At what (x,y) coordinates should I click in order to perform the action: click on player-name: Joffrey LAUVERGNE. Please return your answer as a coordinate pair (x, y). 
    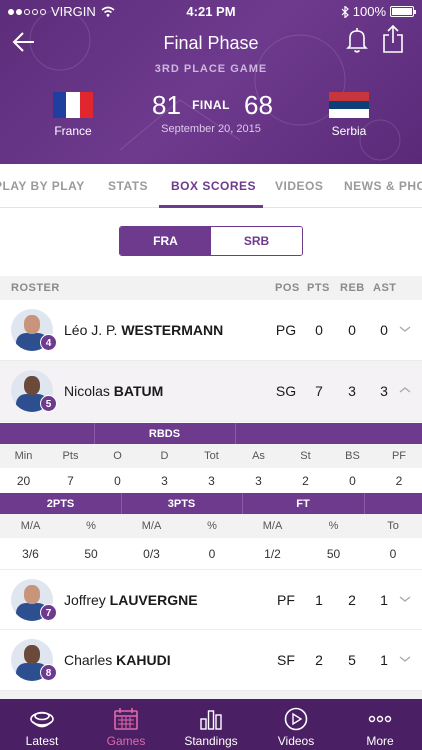
    Looking at the image, I should click on (131, 600).